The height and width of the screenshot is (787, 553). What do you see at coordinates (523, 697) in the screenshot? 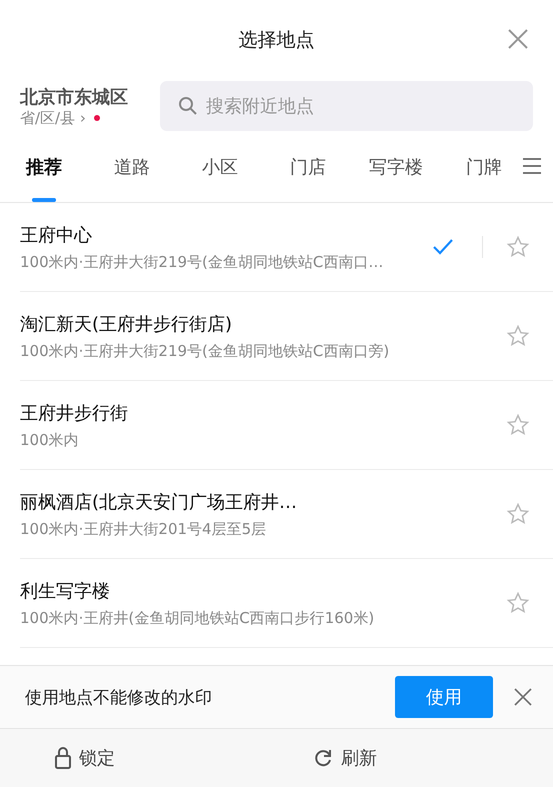
I see `close-icon` at bounding box center [523, 697].